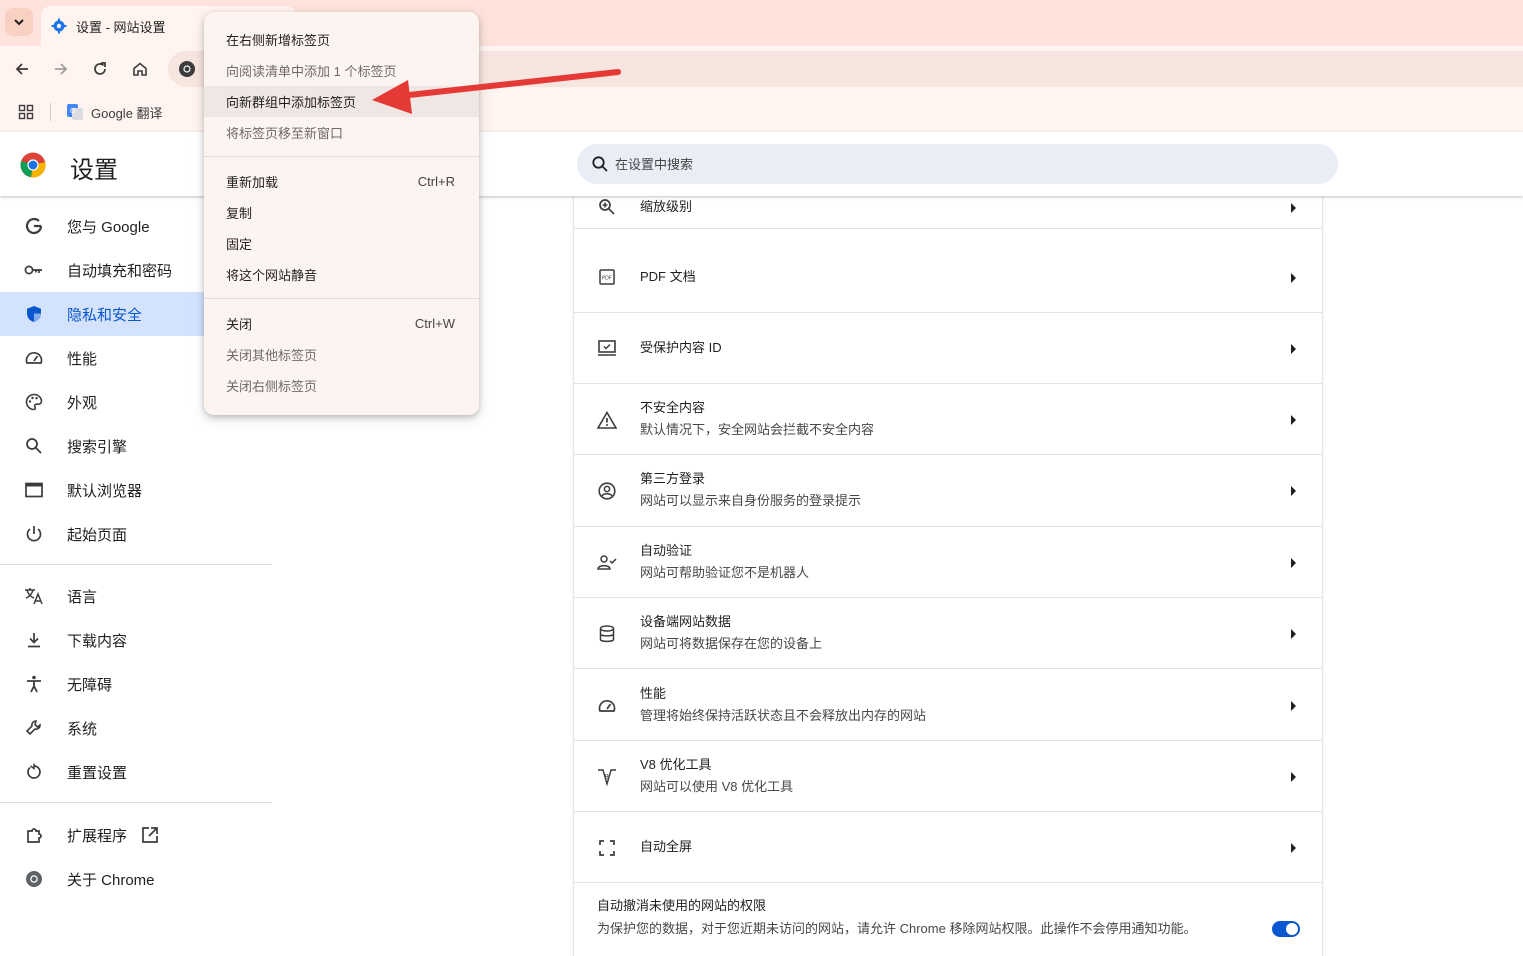  I want to click on svg-text: G, so click(72, 111).